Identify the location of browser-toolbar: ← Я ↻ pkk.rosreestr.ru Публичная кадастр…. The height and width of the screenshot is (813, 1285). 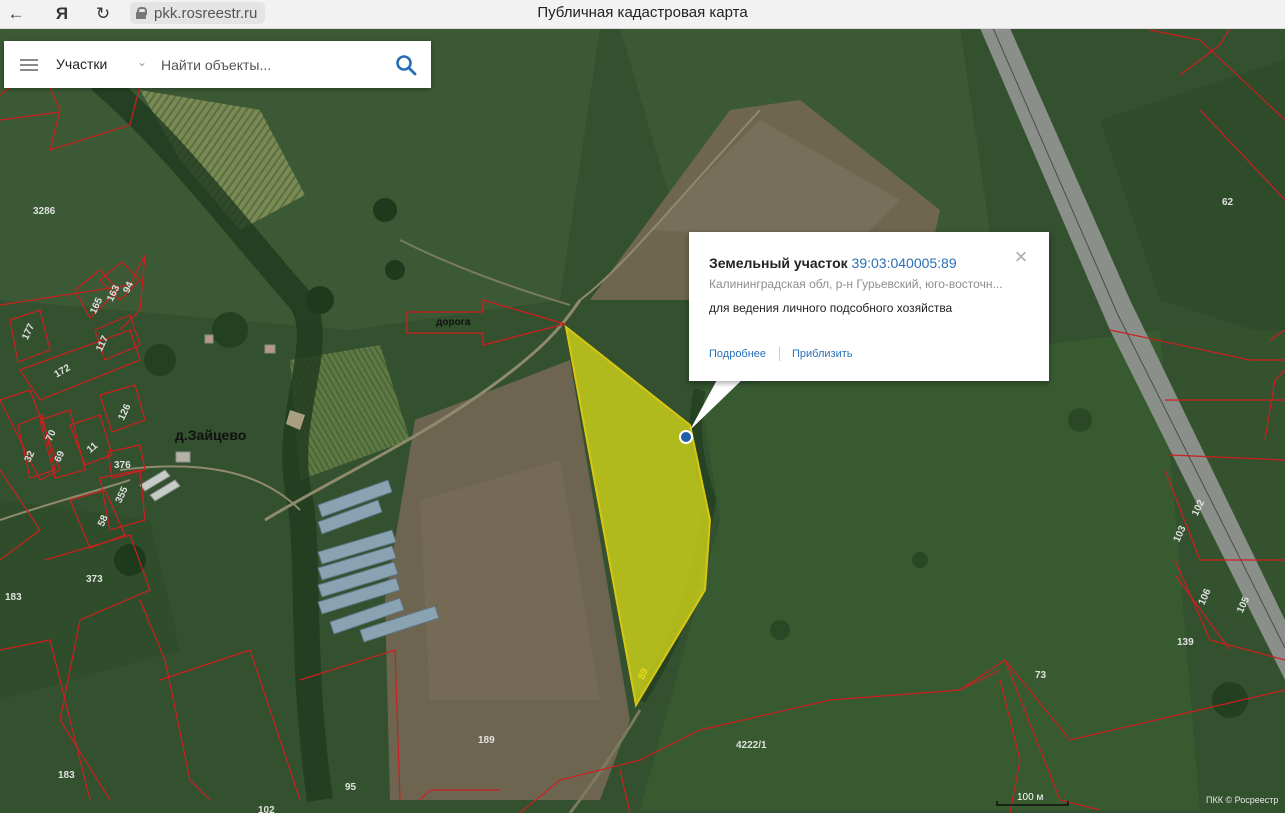
(642, 14).